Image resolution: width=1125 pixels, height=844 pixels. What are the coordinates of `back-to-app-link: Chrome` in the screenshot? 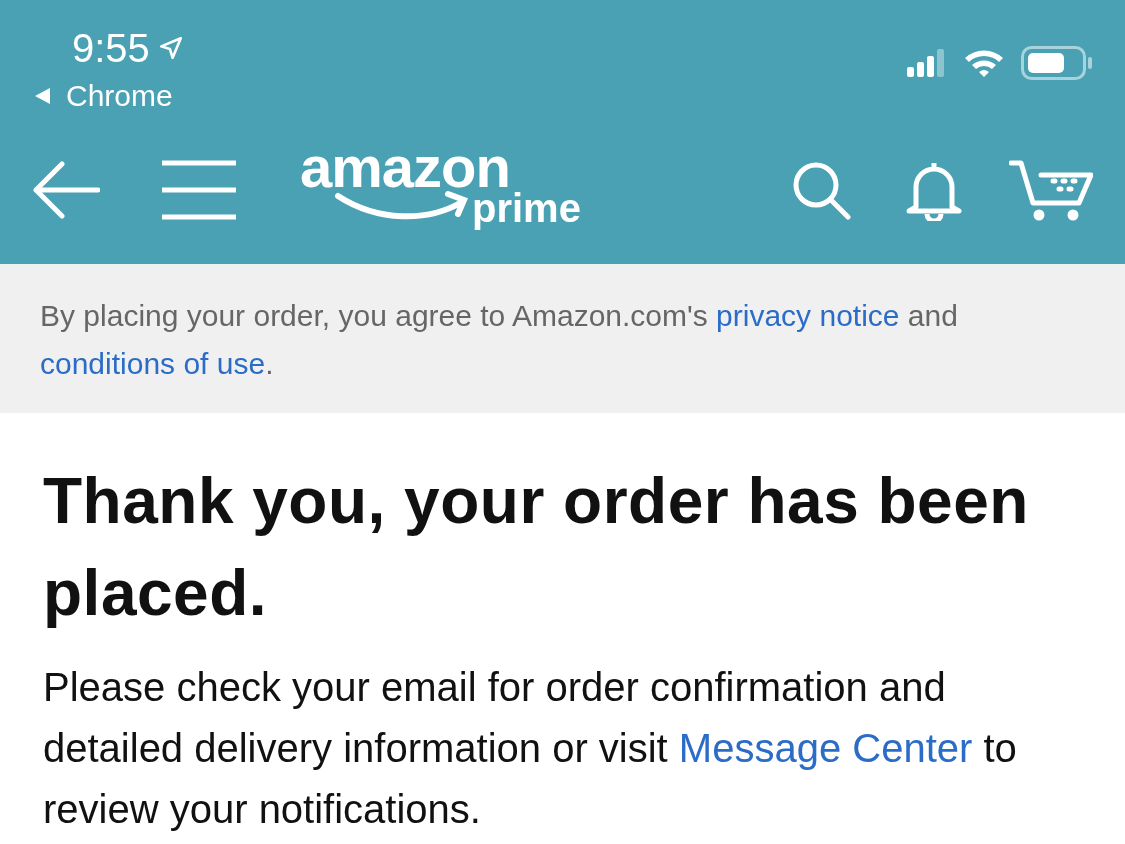 It's located at (108, 96).